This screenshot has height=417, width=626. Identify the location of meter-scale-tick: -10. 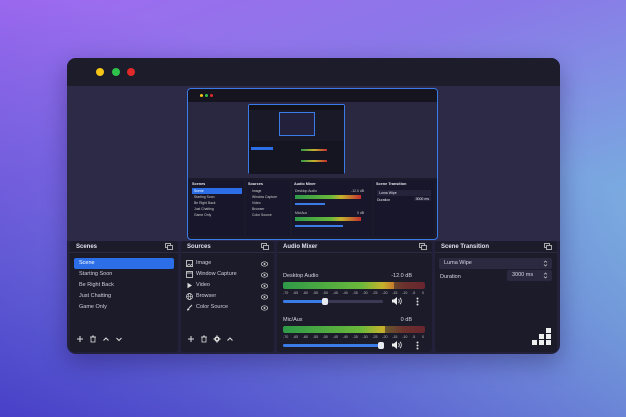
(405, 293).